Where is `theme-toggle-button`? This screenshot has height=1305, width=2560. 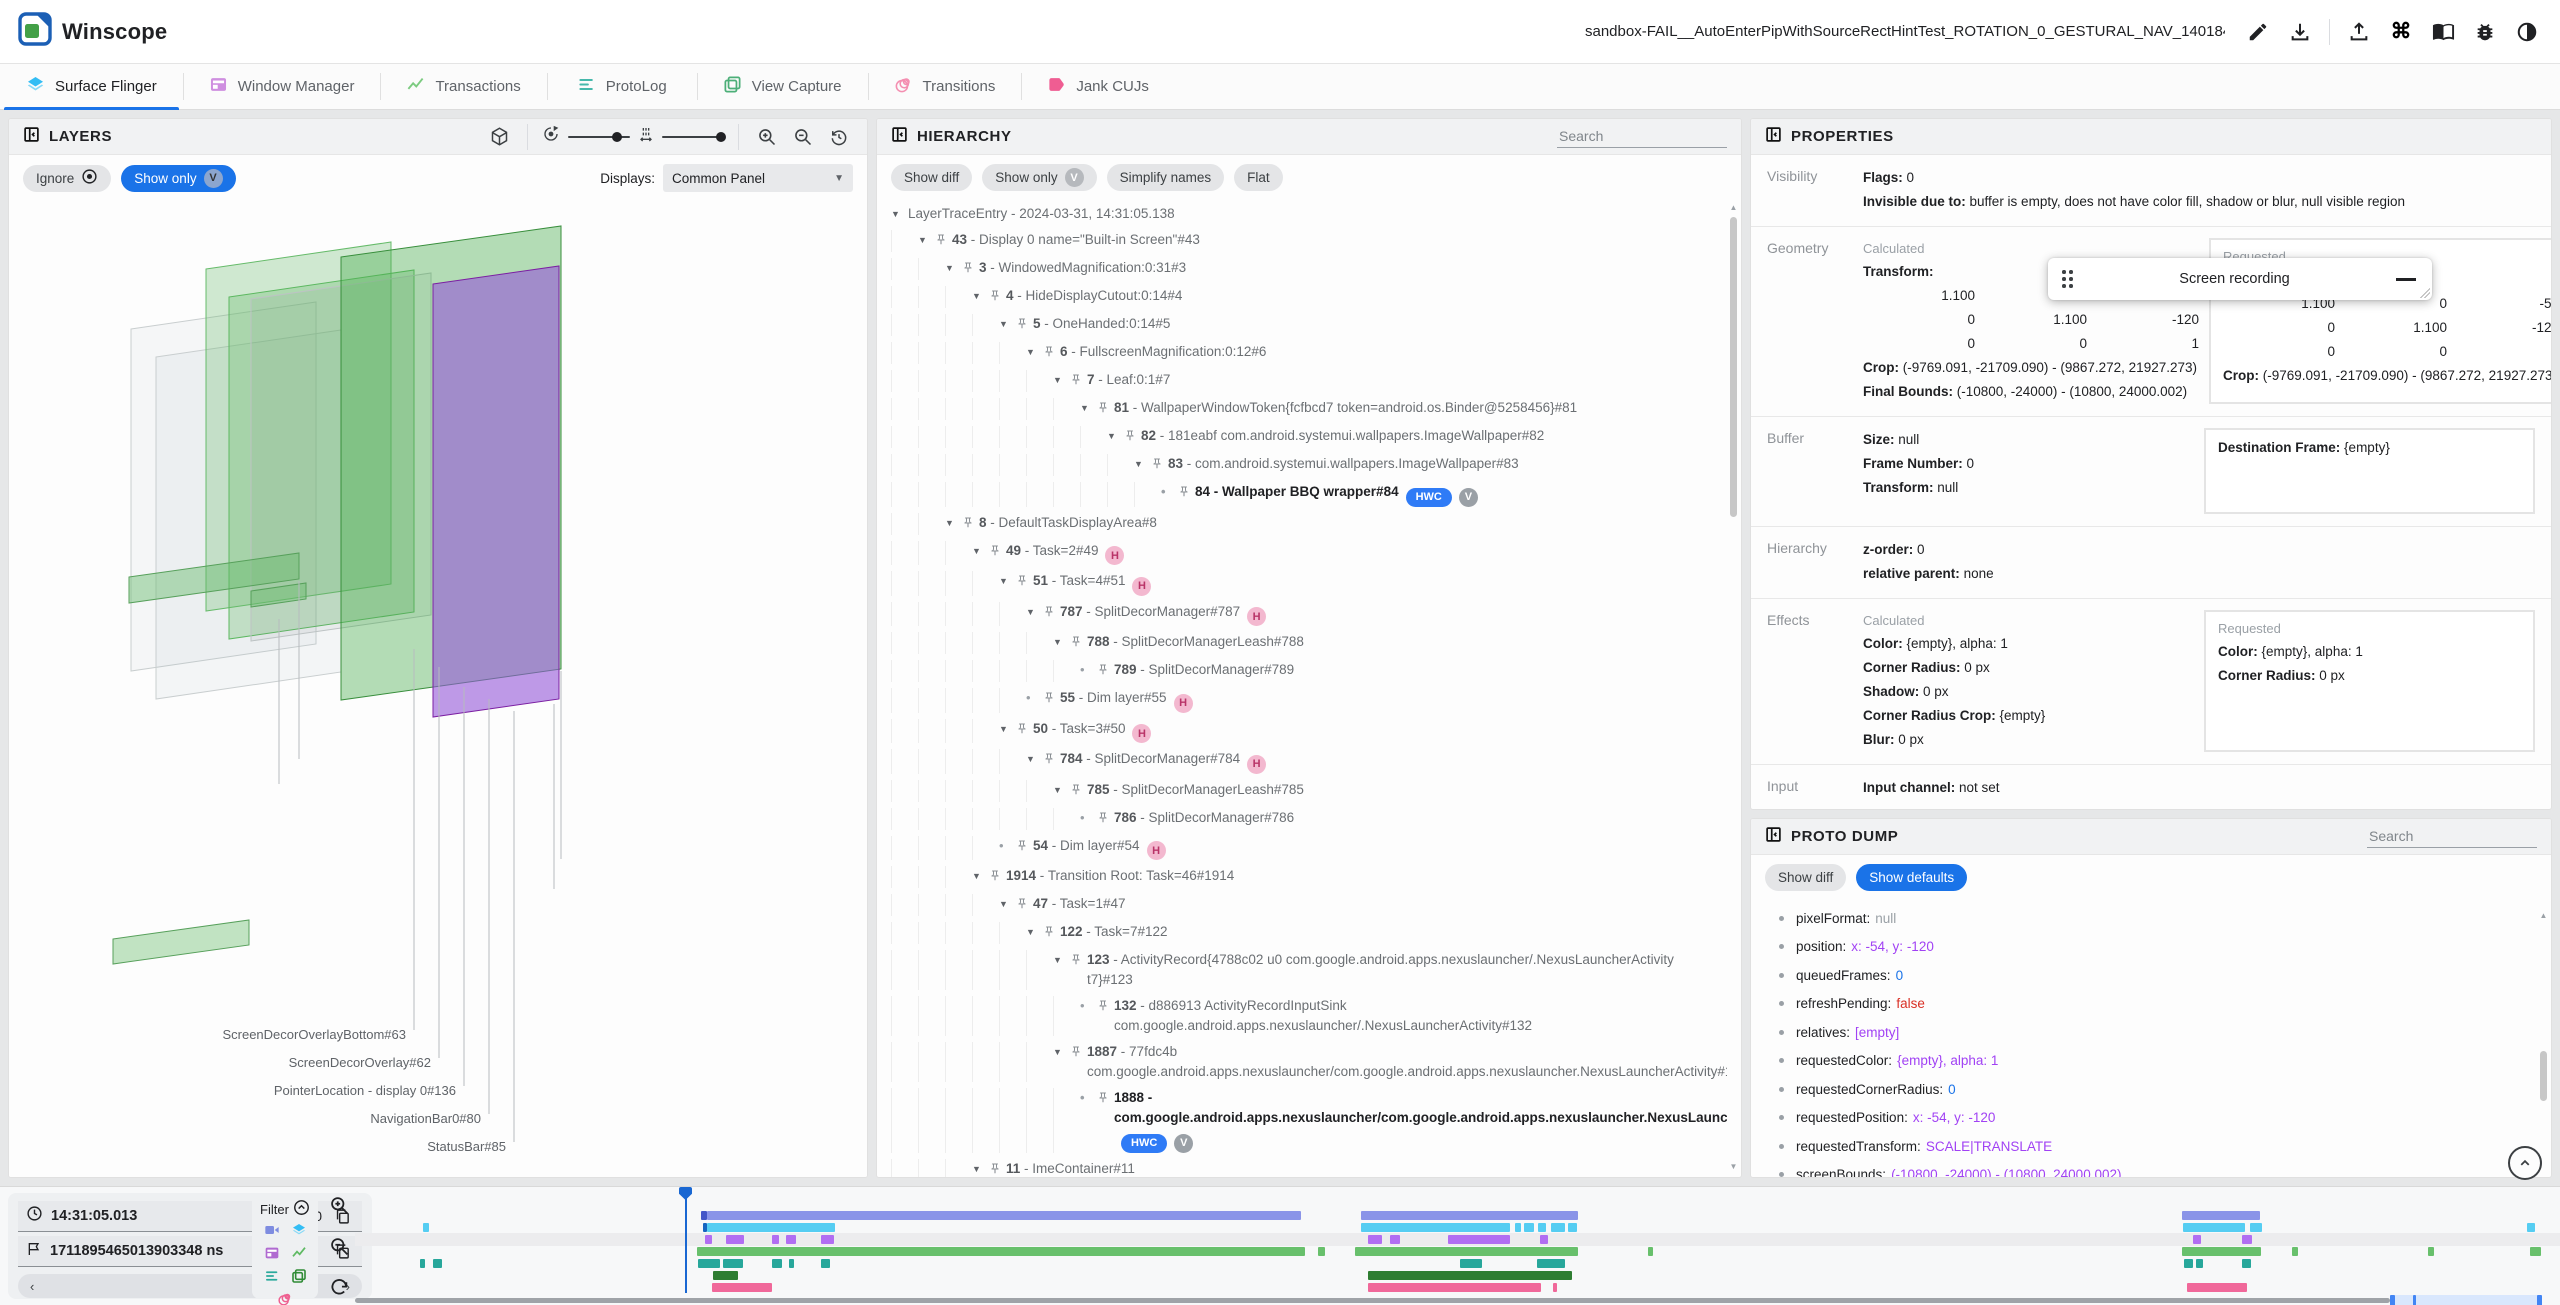
theme-toggle-button is located at coordinates (2527, 32).